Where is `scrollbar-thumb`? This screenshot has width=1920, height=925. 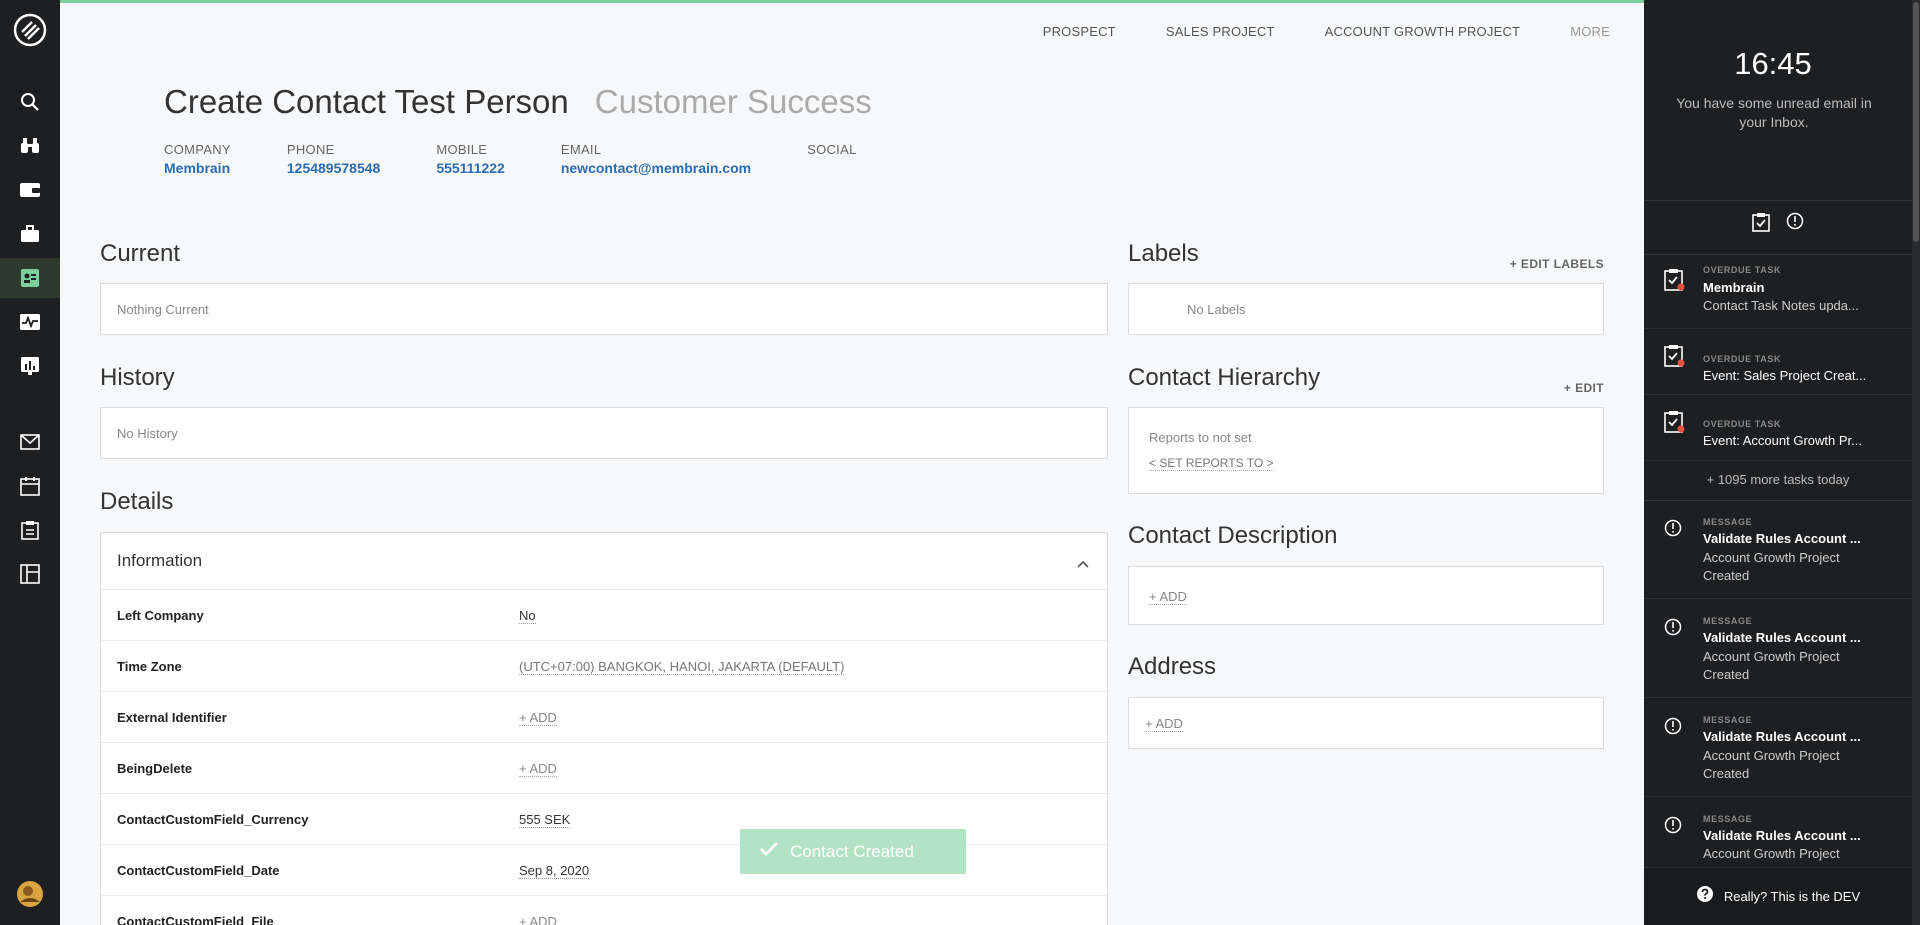 scrollbar-thumb is located at coordinates (1916, 122).